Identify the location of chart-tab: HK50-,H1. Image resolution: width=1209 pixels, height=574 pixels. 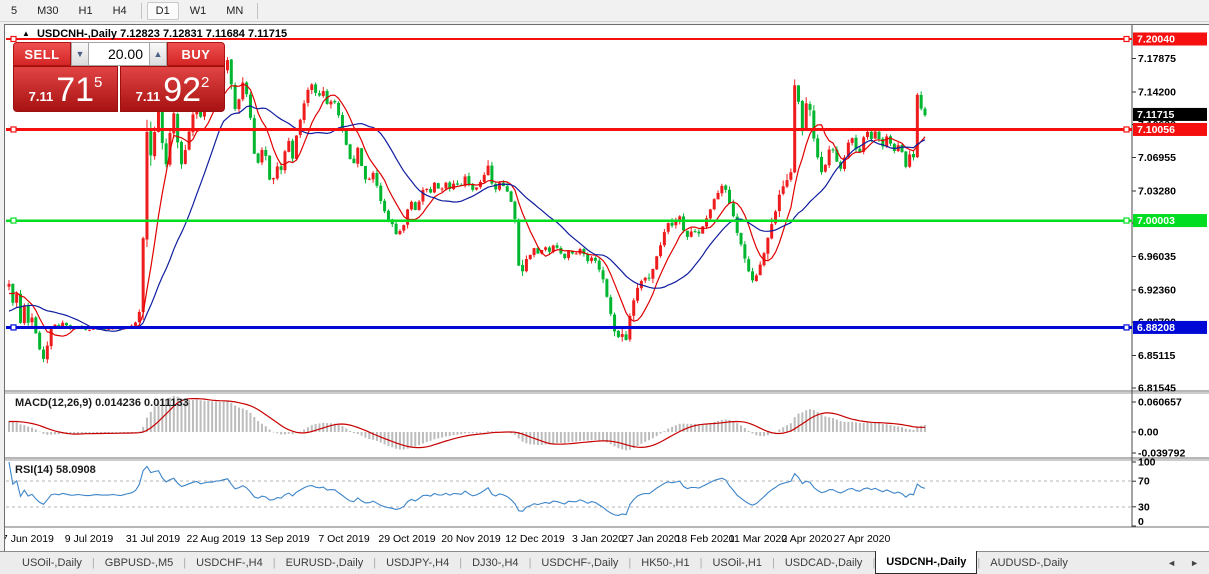
(665, 563).